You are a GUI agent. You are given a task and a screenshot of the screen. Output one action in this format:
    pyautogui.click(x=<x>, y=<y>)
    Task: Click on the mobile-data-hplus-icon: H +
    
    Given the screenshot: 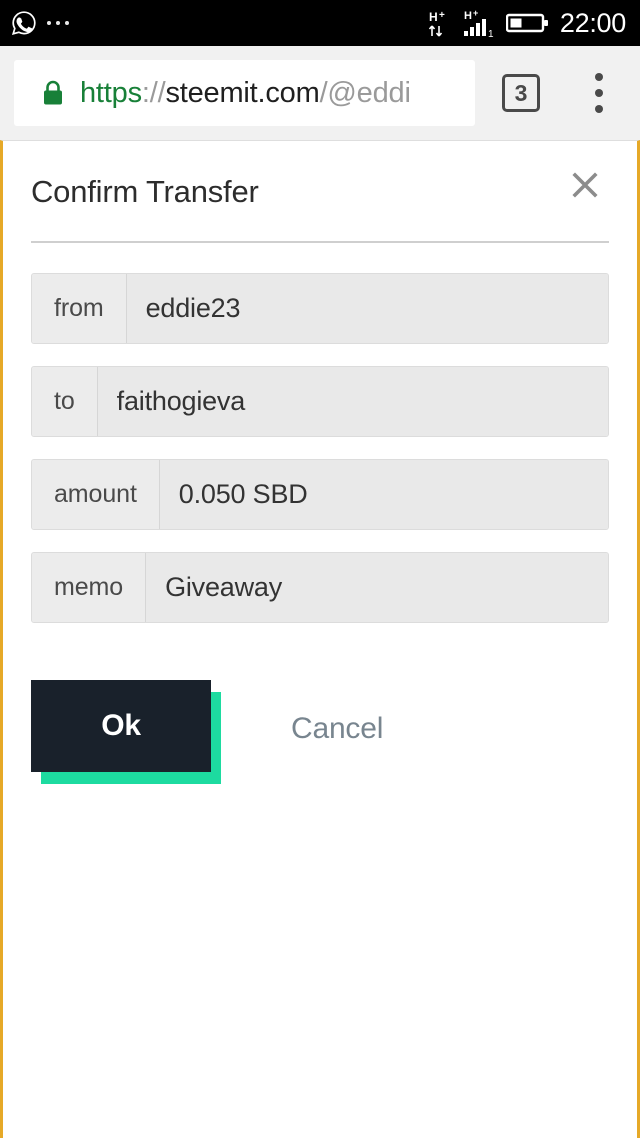 What is the action you would take?
    pyautogui.click(x=441, y=23)
    